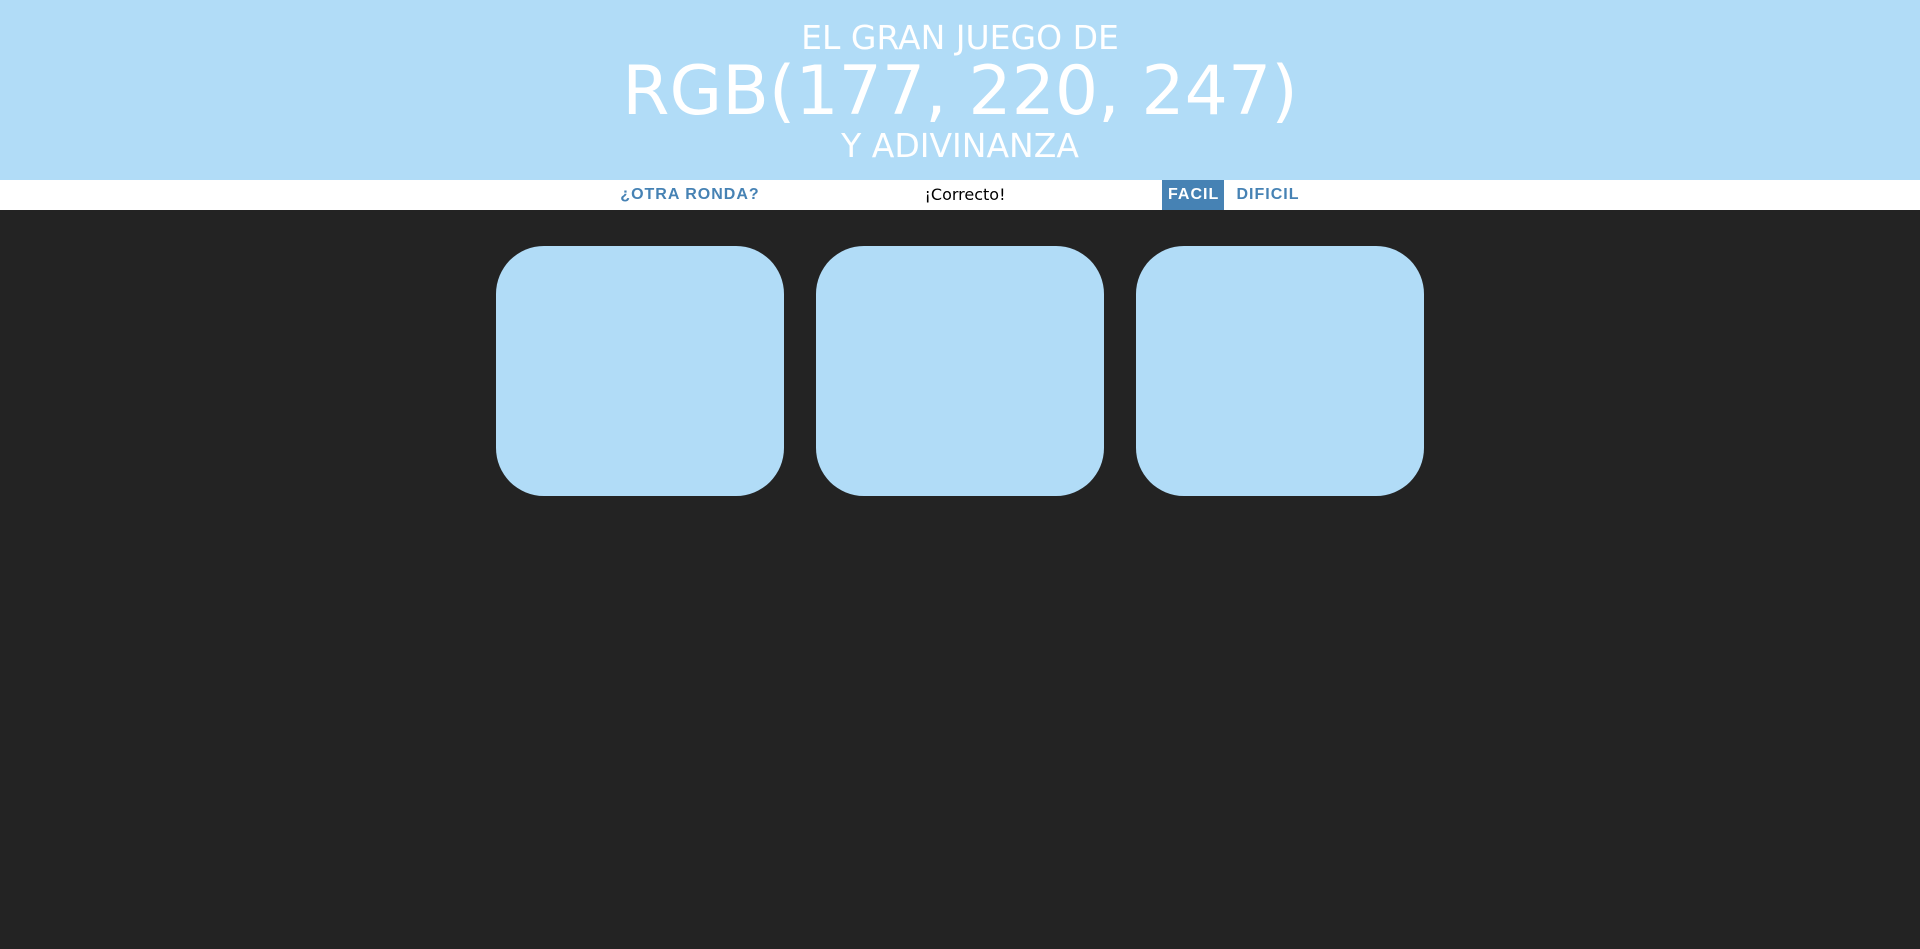  I want to click on easy-mode-button: FACIL, so click(1193, 195).